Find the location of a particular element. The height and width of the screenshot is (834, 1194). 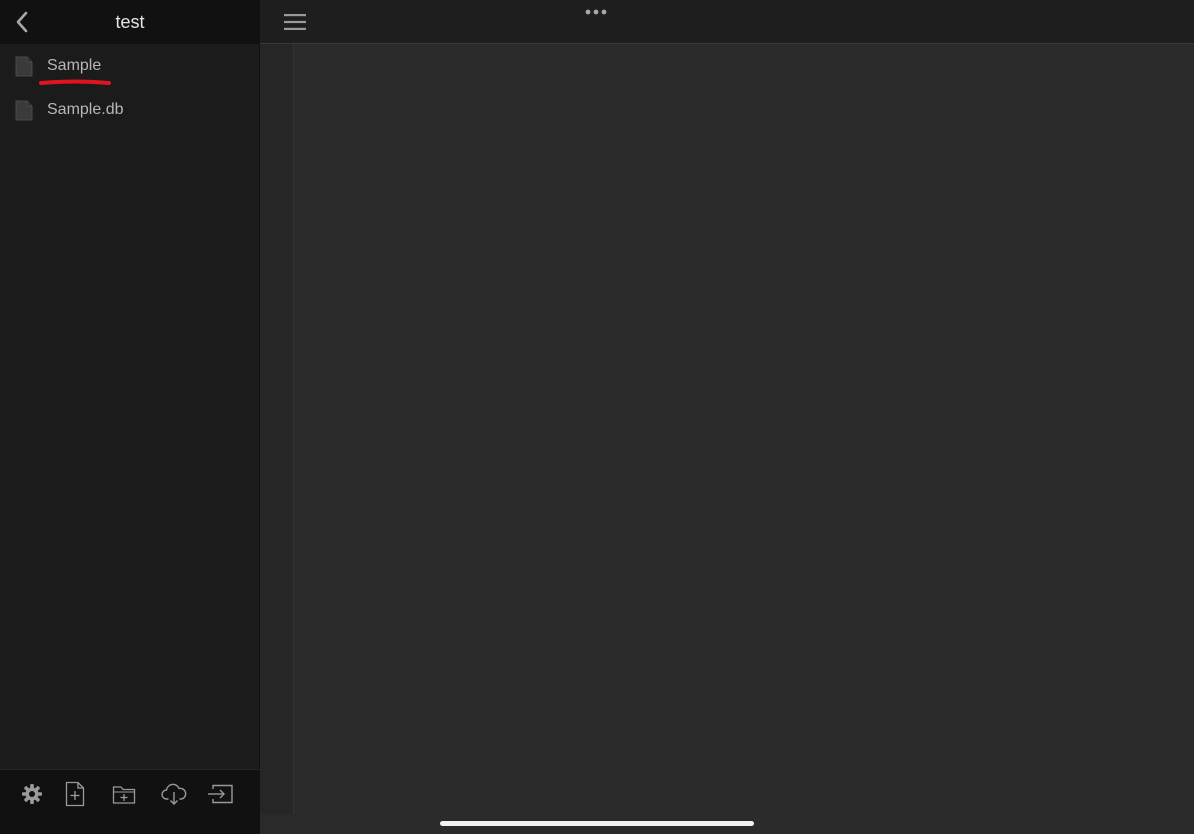

file-name: Sample.db is located at coordinates (85, 109).